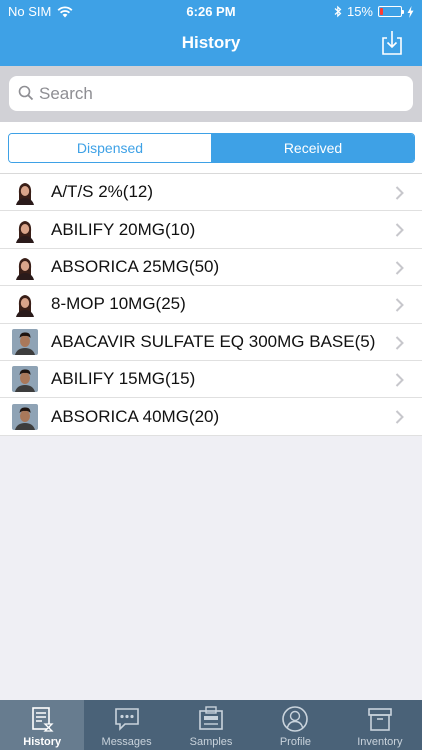  What do you see at coordinates (380, 719) in the screenshot?
I see `inventory-icon` at bounding box center [380, 719].